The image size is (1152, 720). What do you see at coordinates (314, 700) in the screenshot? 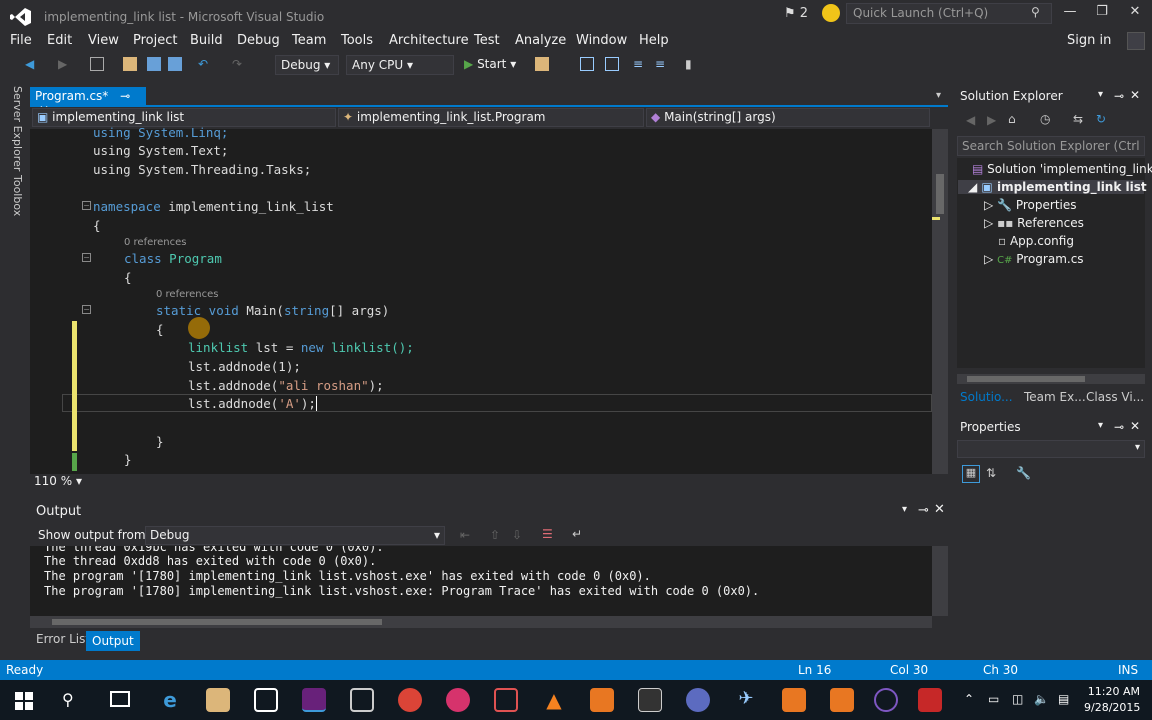
I see `visual-studio-icon` at bounding box center [314, 700].